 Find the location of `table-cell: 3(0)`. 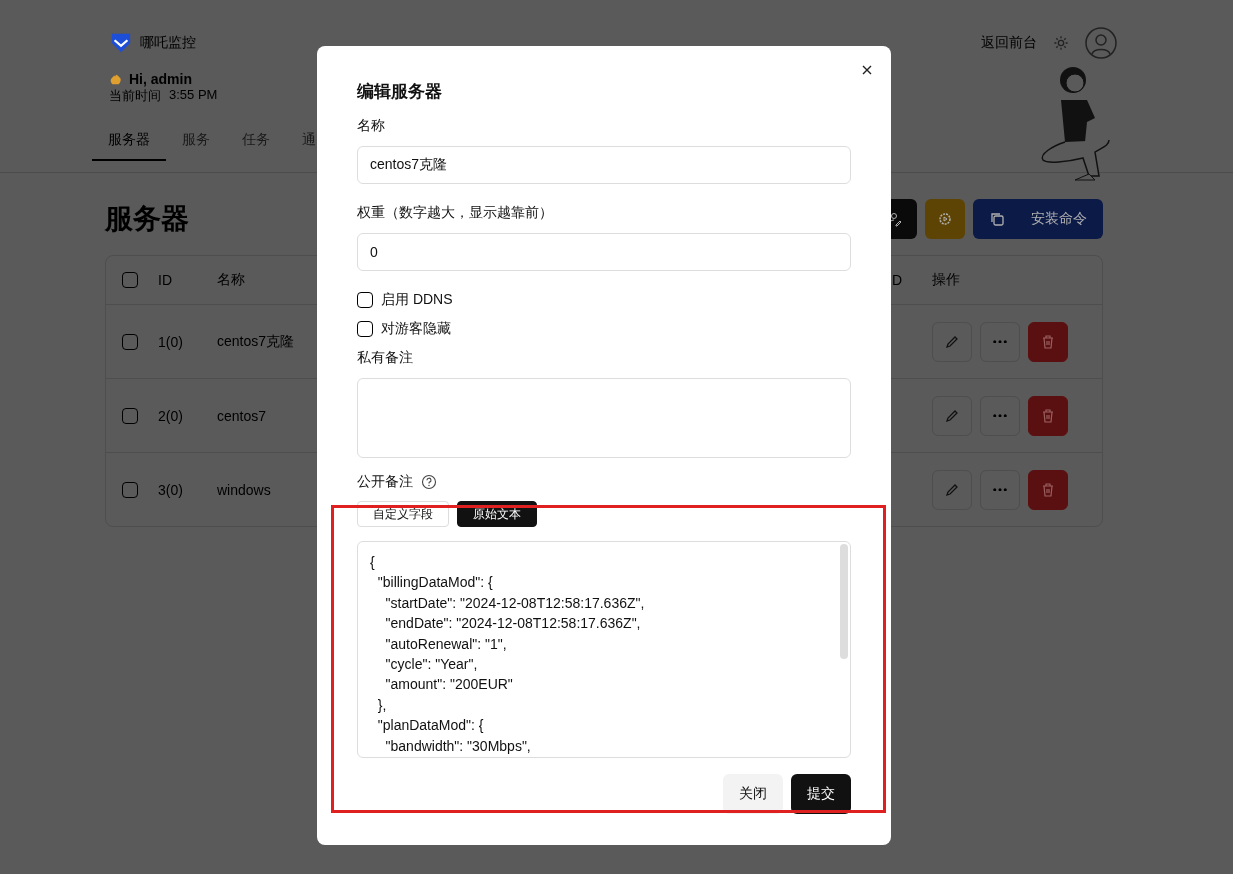

table-cell: 3(0) is located at coordinates (170, 489).